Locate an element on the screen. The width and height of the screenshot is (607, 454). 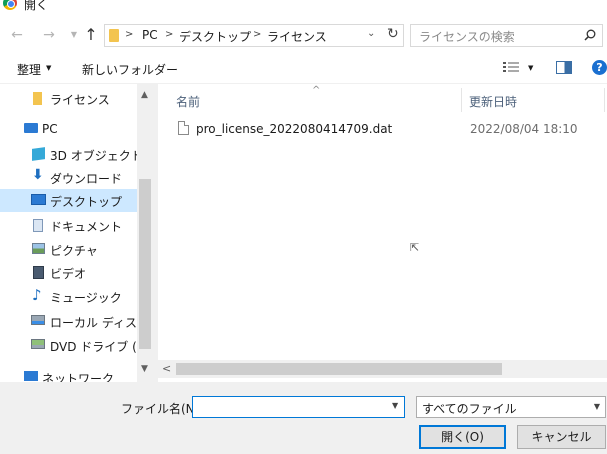
view-options-icon is located at coordinates (511, 67).